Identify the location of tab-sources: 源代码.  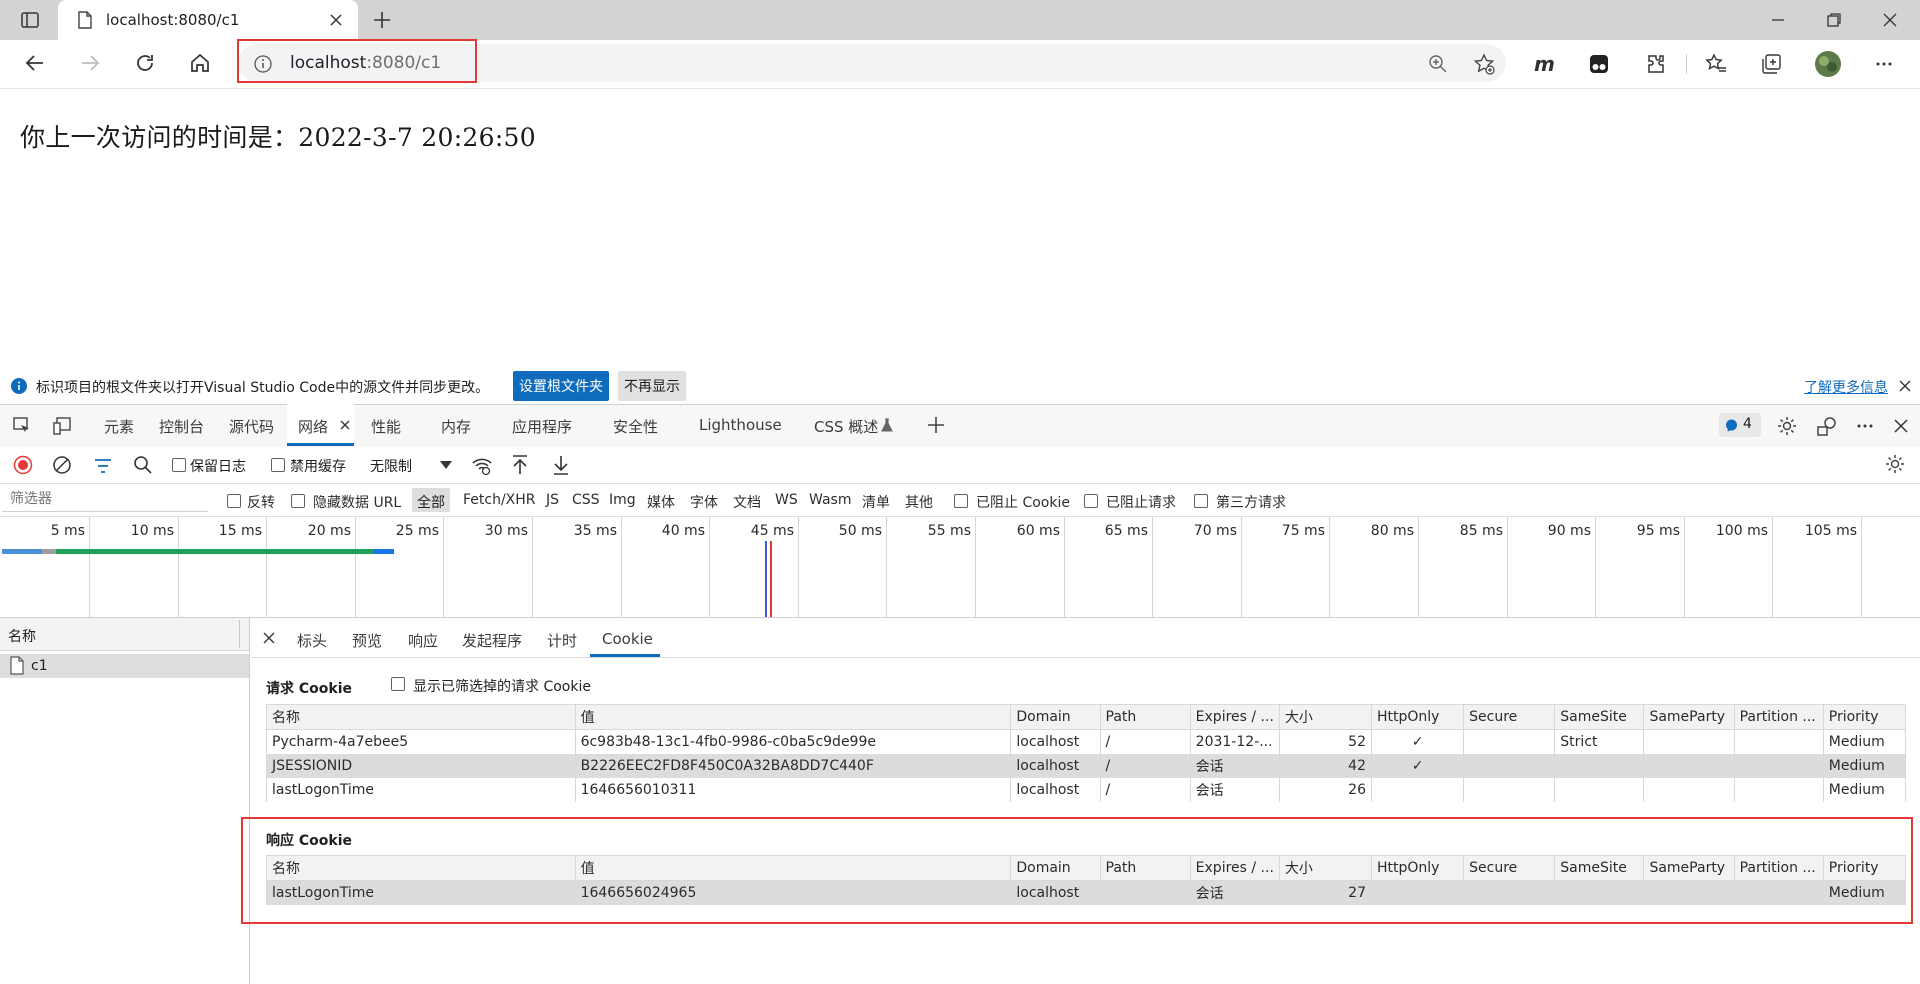
(251, 426).